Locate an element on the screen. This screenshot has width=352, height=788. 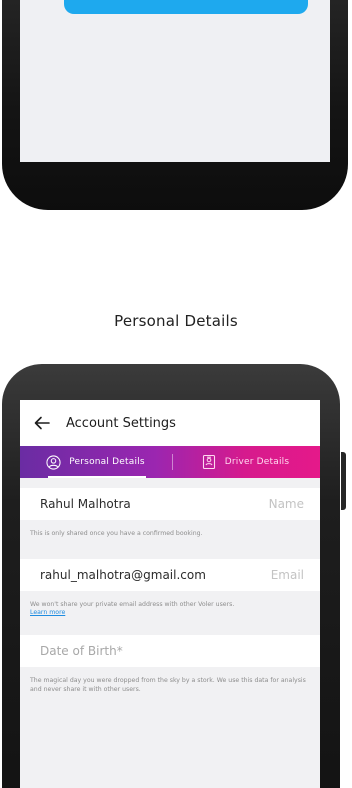
name-field: Rahul Malhotra Name is located at coordinates (170, 504).